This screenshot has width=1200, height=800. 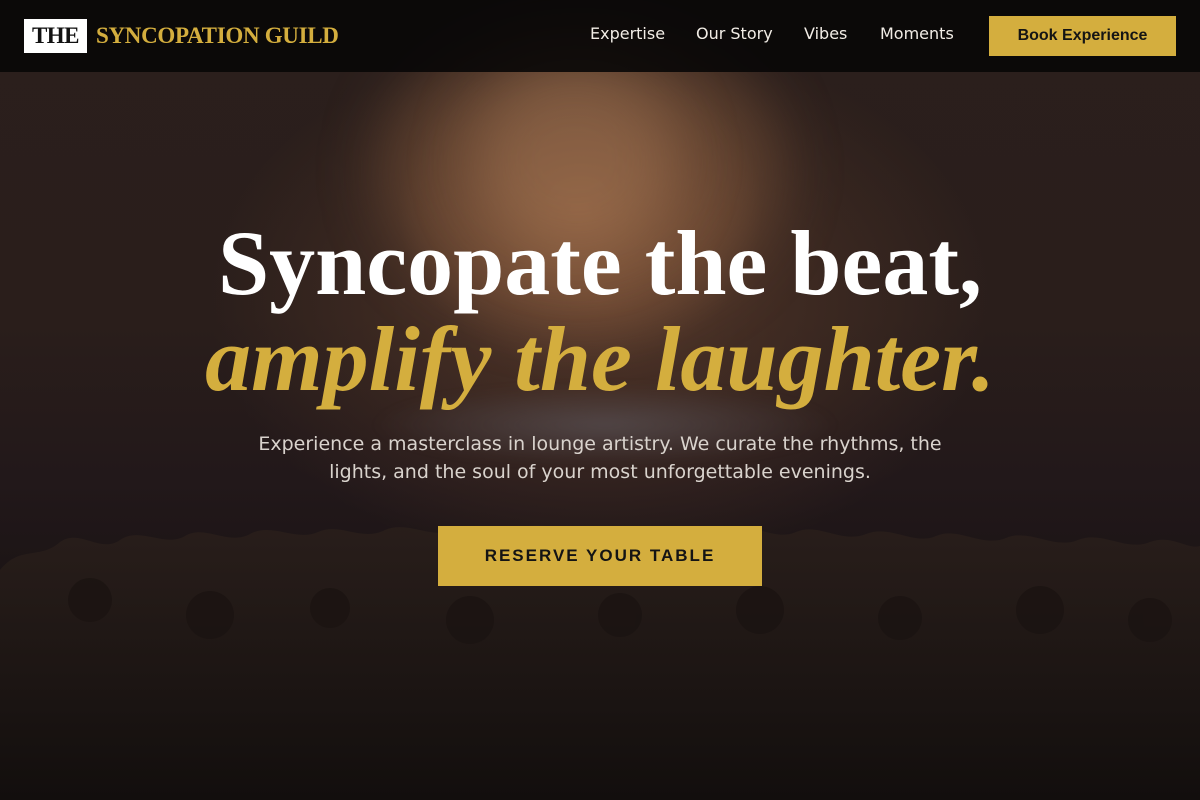 What do you see at coordinates (627, 33) in the screenshot?
I see `nav-link-expertise: Expertise` at bounding box center [627, 33].